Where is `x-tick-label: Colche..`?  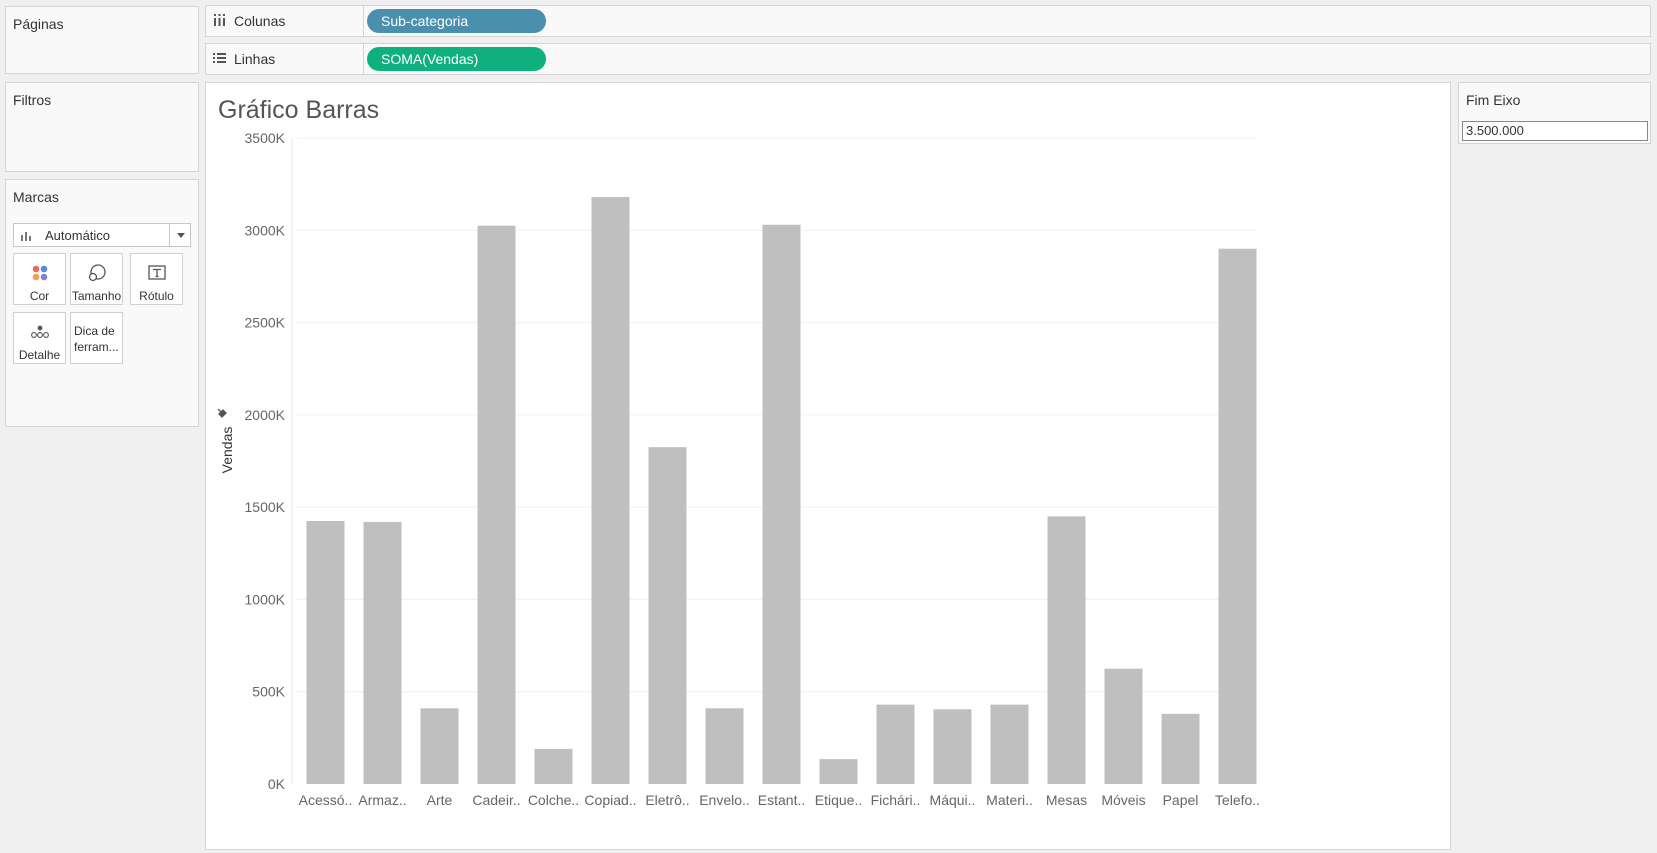
x-tick-label: Colche.. is located at coordinates (553, 800).